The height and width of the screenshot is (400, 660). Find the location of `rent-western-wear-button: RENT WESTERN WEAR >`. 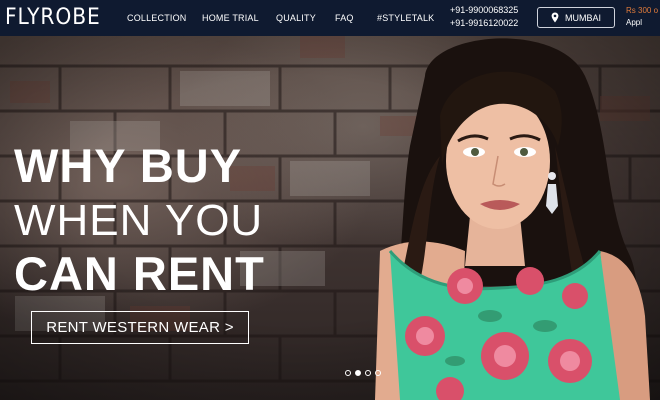

rent-western-wear-button: RENT WESTERN WEAR > is located at coordinates (140, 327).